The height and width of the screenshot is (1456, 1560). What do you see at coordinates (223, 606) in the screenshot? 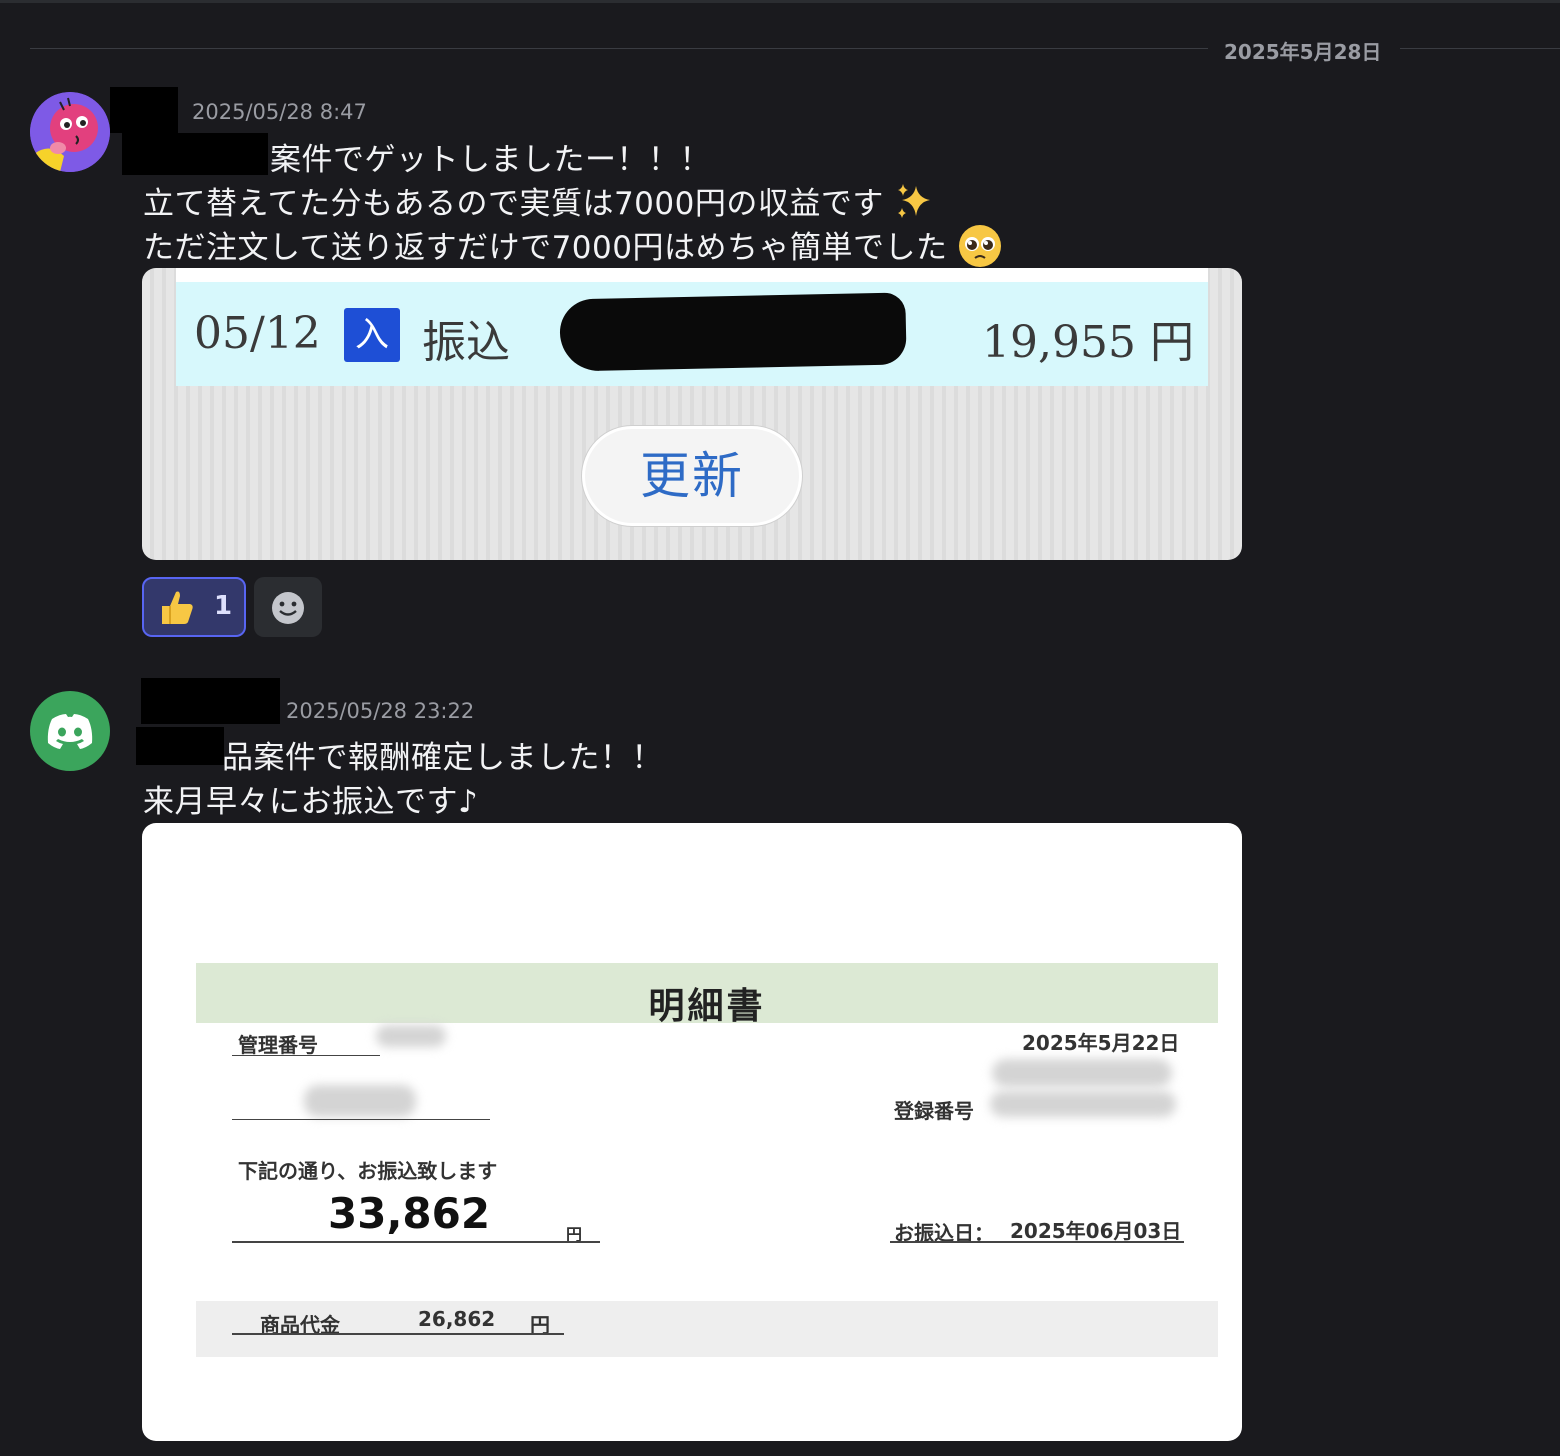
I see `reaction-count: 1` at bounding box center [223, 606].